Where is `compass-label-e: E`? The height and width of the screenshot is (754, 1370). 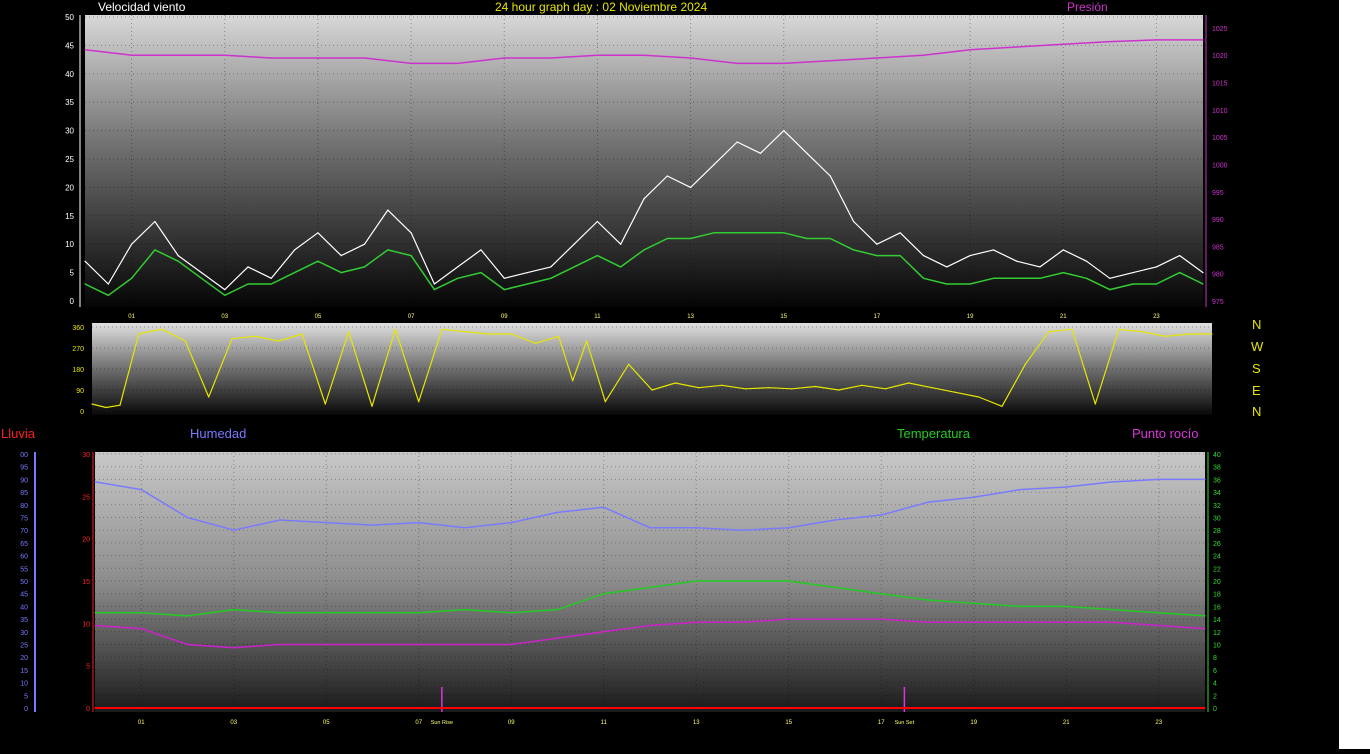 compass-label-e: E is located at coordinates (1256, 390).